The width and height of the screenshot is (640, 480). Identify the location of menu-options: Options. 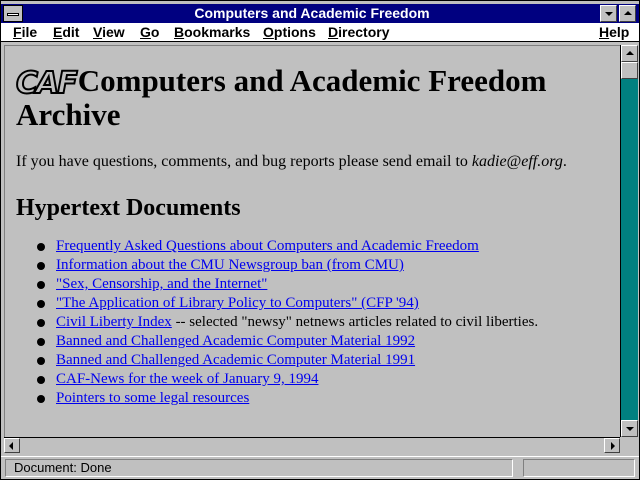
(289, 32).